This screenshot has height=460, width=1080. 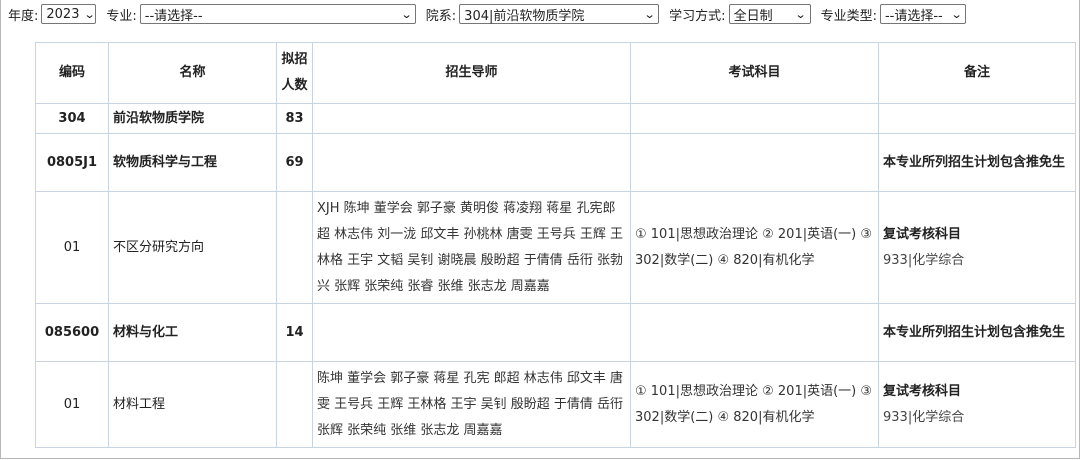 I want to click on department-select: 304|前沿软物质学院 ⌄, so click(x=559, y=14).